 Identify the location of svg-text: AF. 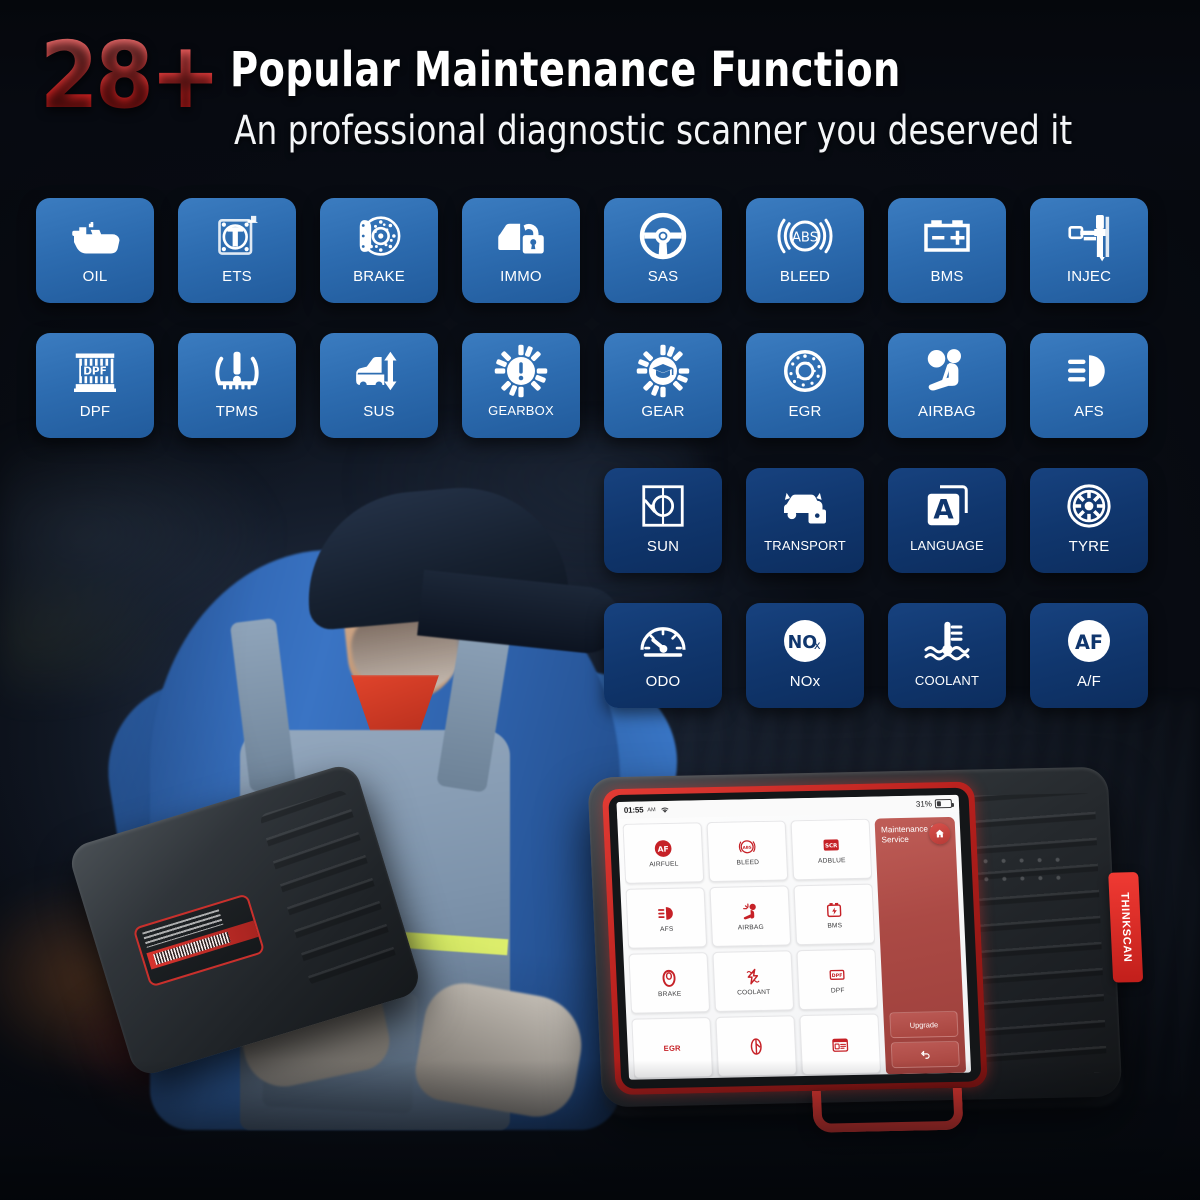
(662, 848).